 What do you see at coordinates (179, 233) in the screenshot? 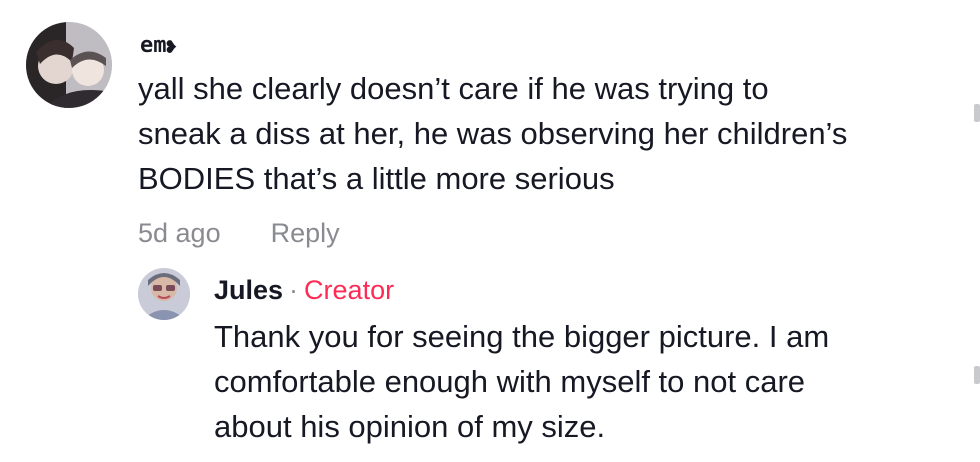
I see `comment-timestamp: 5d ago` at bounding box center [179, 233].